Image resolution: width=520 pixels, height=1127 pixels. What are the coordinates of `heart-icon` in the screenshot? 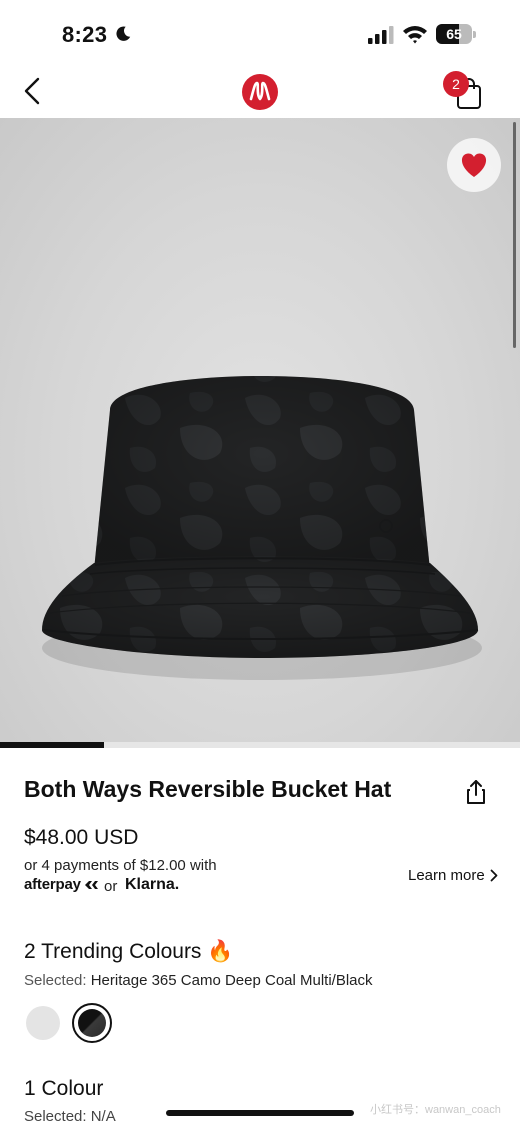 It's located at (474, 165).